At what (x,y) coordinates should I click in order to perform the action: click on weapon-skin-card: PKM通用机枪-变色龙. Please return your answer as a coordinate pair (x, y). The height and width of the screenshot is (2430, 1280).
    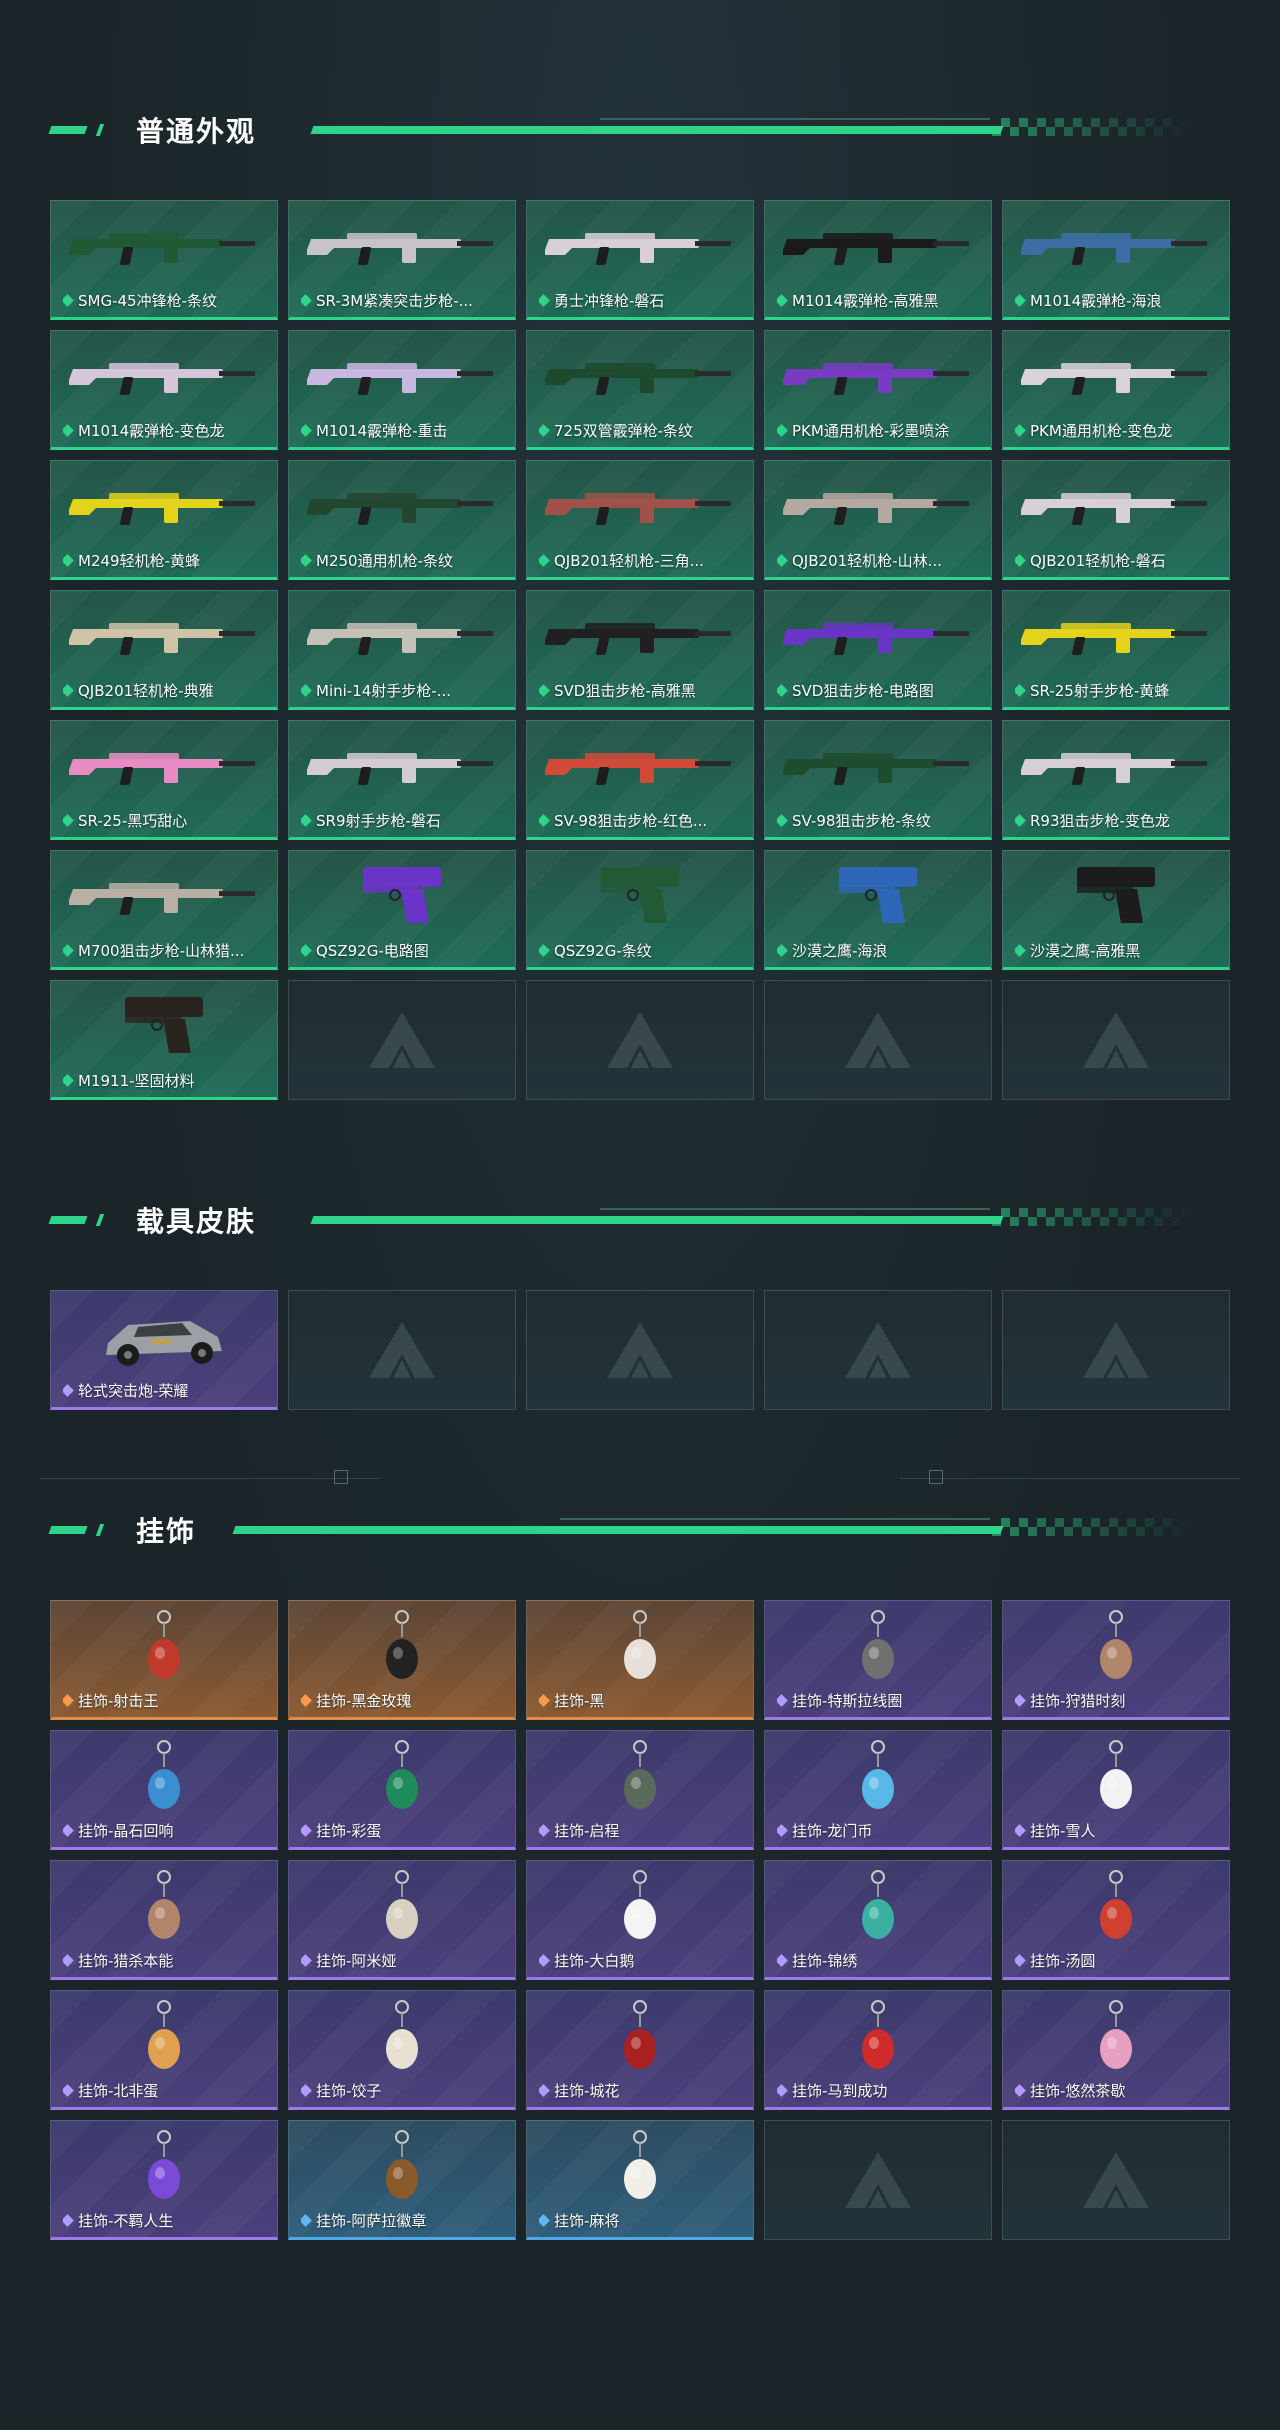
    Looking at the image, I should click on (1116, 390).